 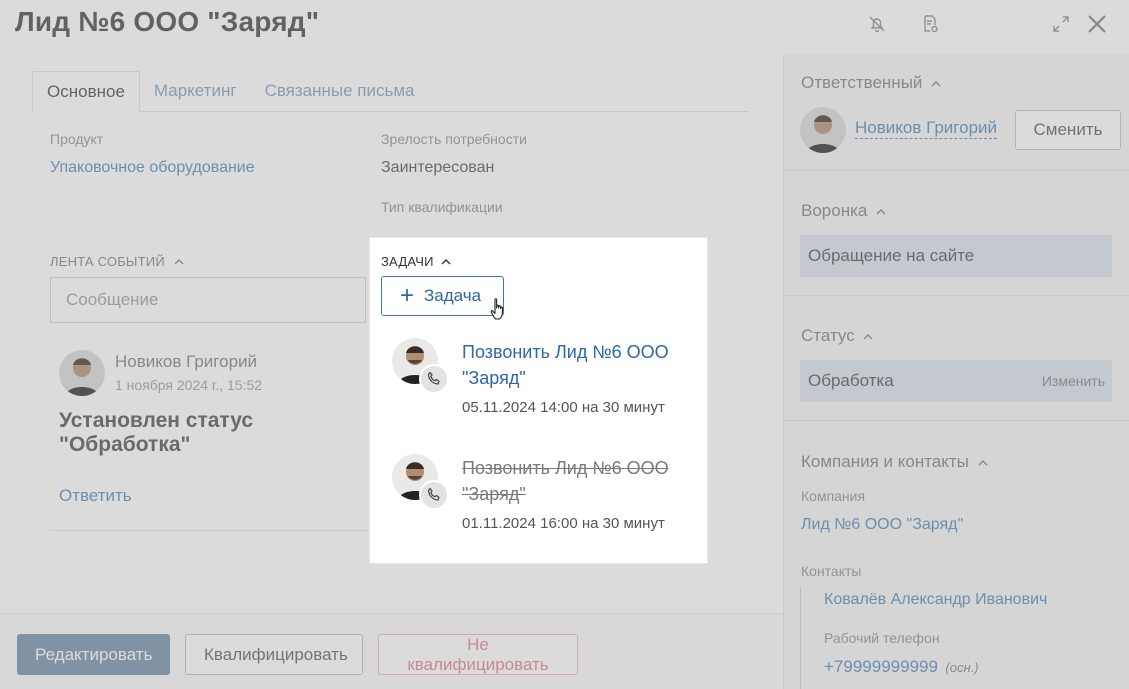 What do you see at coordinates (274, 654) in the screenshot?
I see `qualify-button: Квалифицировать` at bounding box center [274, 654].